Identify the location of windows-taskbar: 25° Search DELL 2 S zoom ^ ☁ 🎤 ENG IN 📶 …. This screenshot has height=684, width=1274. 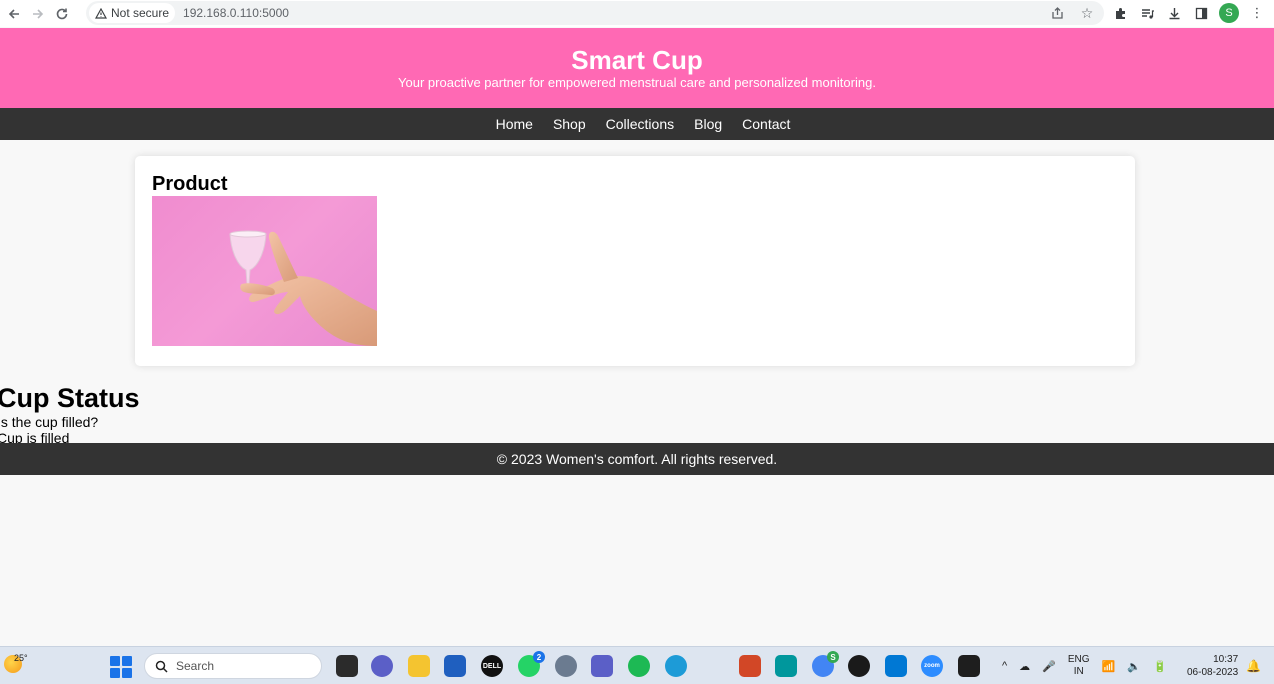
(637, 665).